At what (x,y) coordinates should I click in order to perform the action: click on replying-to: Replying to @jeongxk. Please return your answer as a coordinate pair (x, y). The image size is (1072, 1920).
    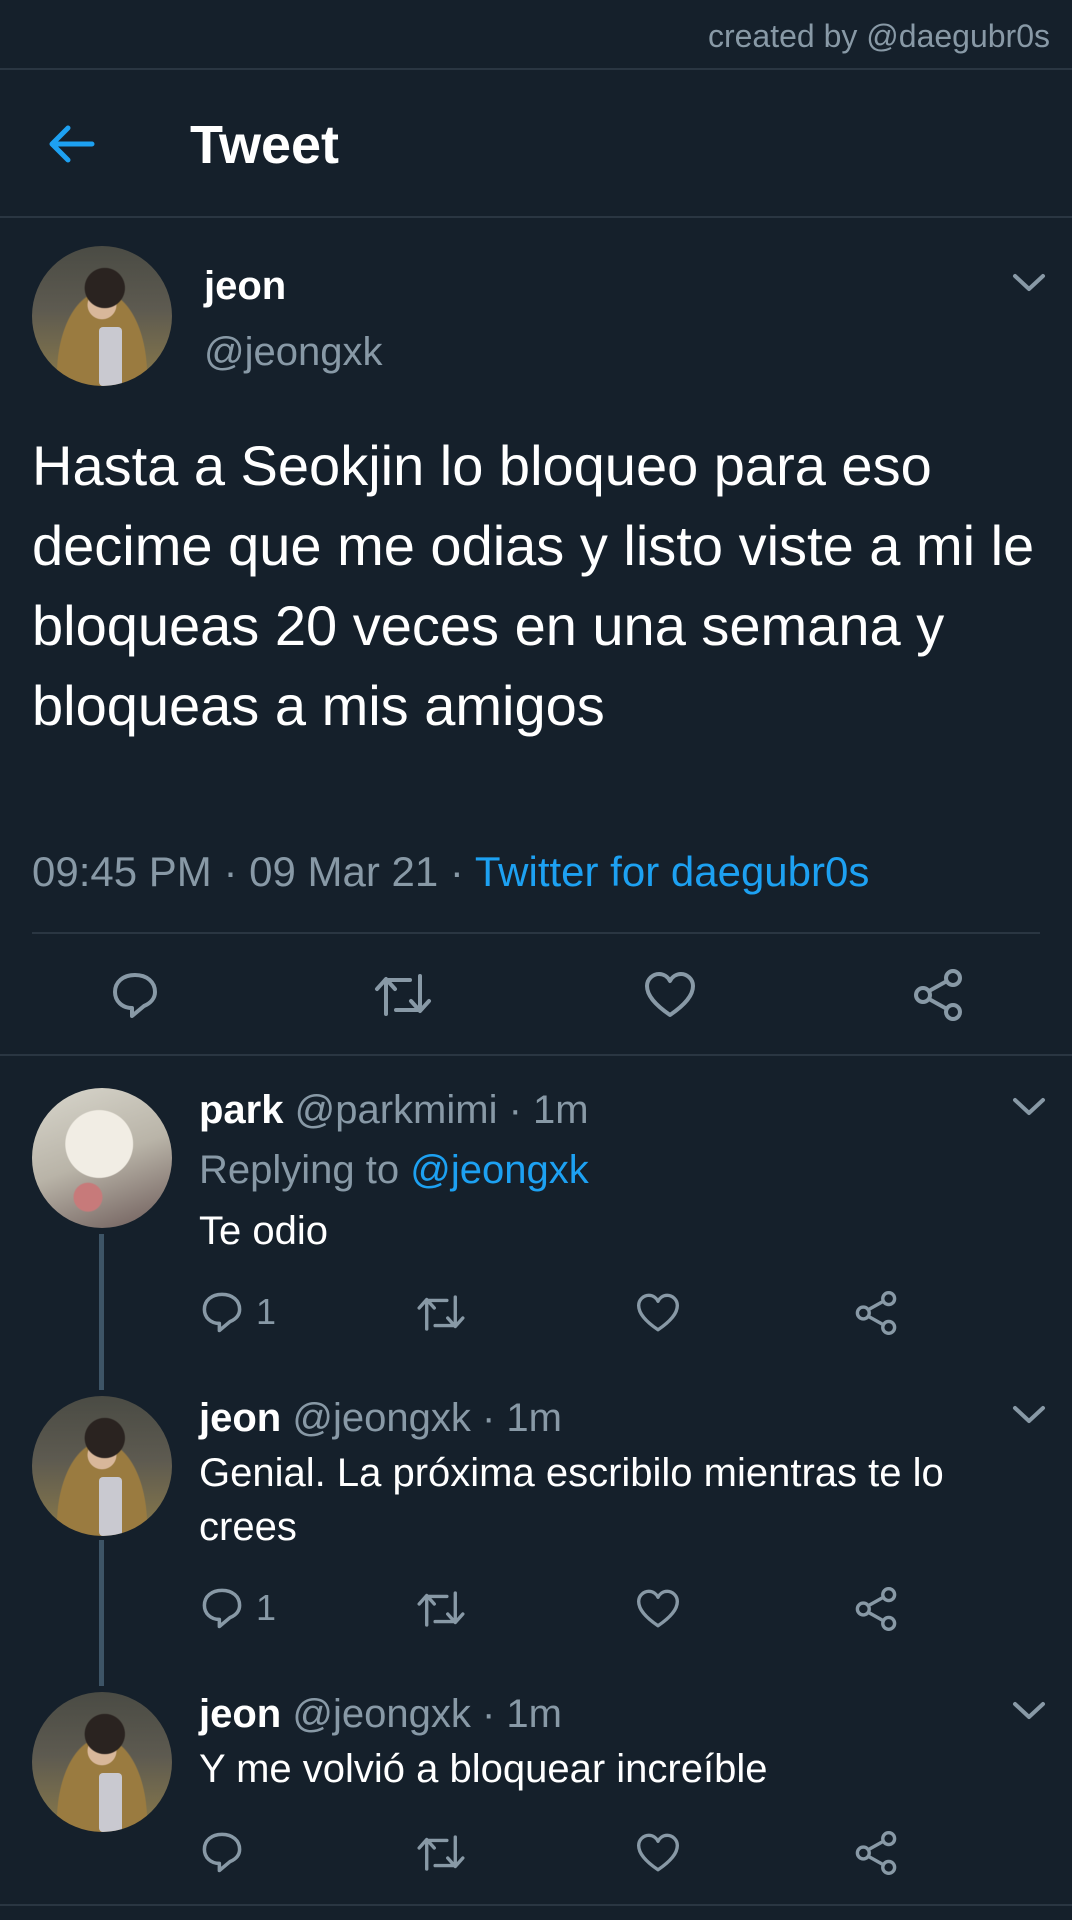
    Looking at the image, I should click on (394, 1170).